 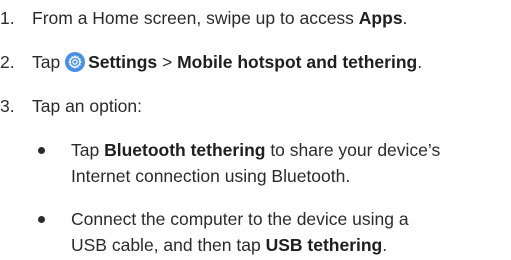 I want to click on bullet-text-line: Internet connection using Bluetooth., so click(x=211, y=176).